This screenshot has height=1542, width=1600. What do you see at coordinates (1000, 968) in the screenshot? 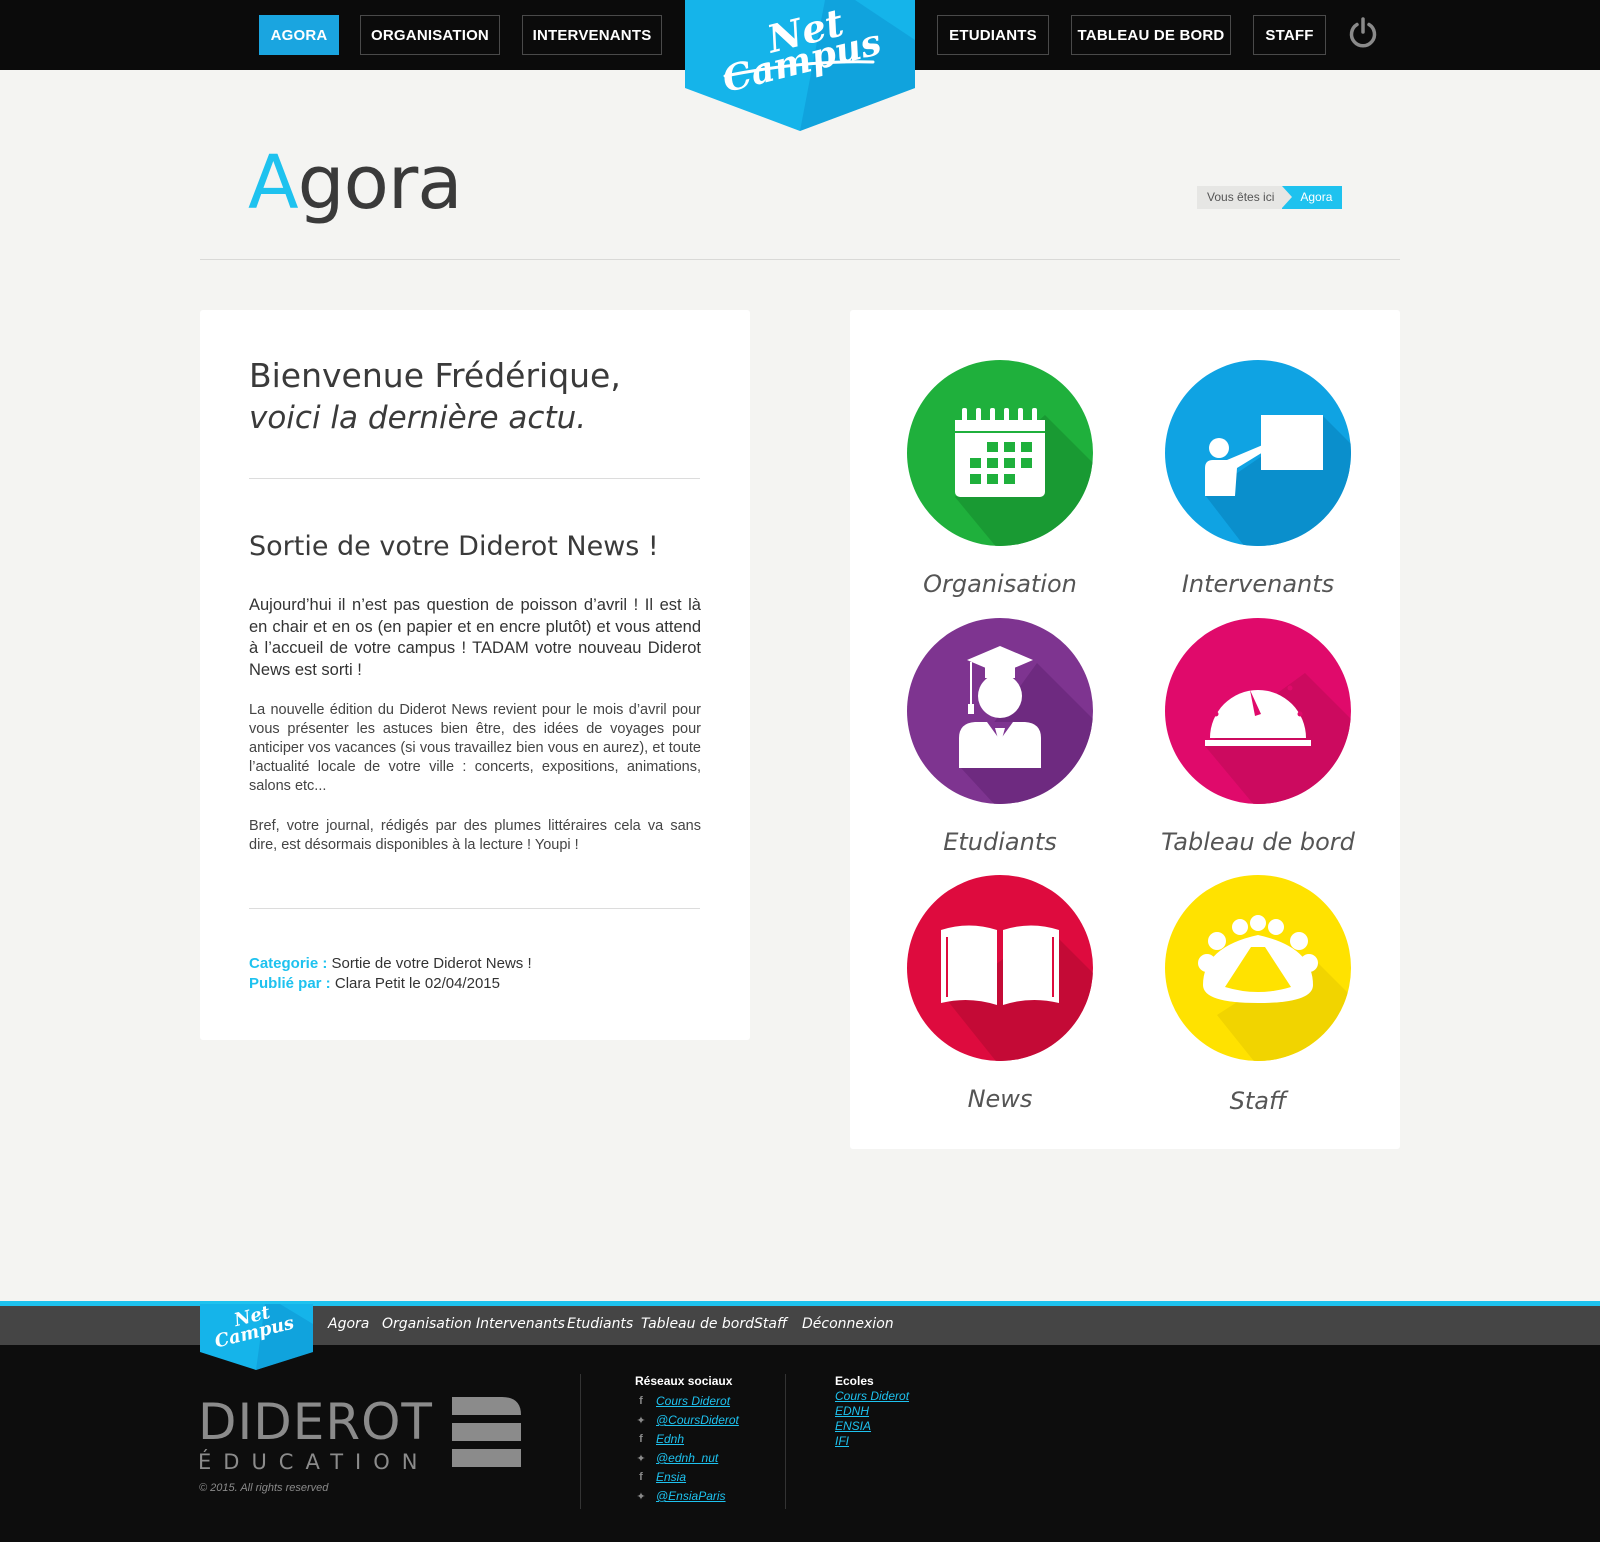
I see `open-book-icon` at bounding box center [1000, 968].